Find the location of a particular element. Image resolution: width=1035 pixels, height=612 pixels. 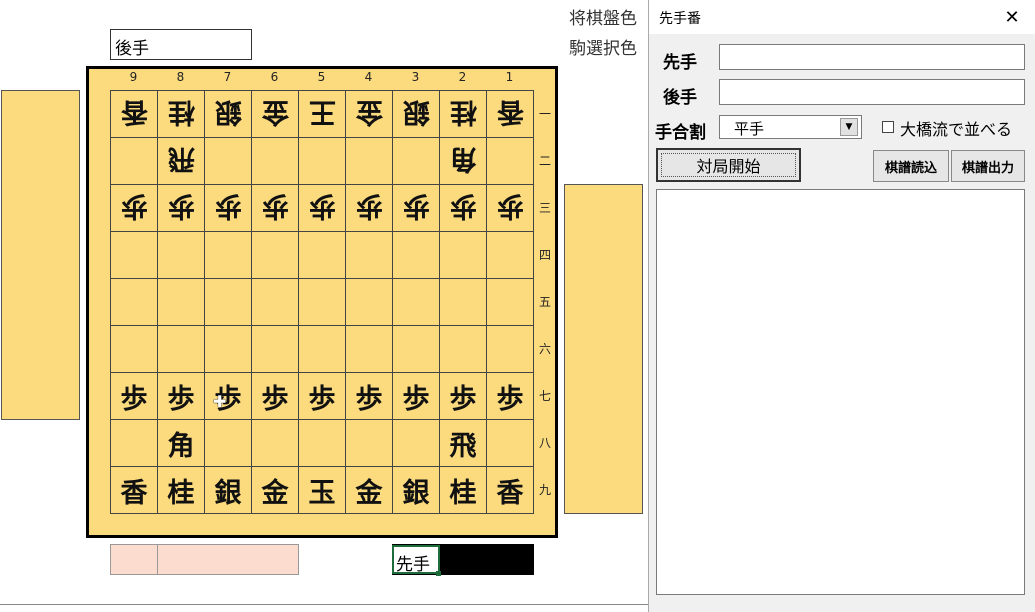

board-square: 王 is located at coordinates (322, 114).